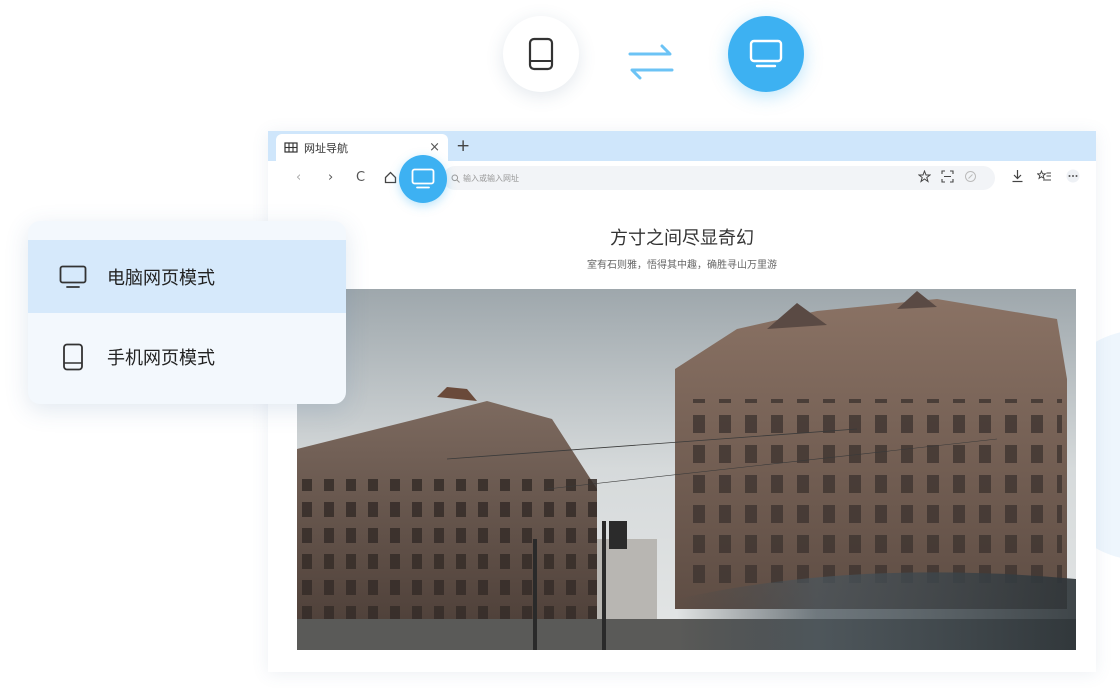 The height and width of the screenshot is (688, 1120). Describe the element at coordinates (682, 146) in the screenshot. I see `tab-bar: 网址导航 × +` at that location.